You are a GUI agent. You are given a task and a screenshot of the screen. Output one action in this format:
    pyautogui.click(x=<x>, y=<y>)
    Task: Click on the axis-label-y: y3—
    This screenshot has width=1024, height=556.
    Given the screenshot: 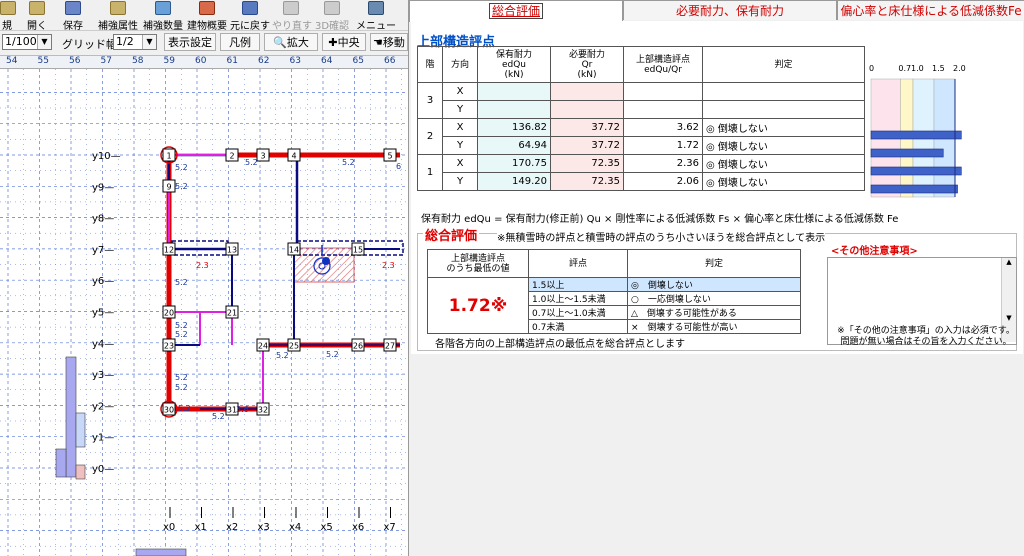 What is the action you would take?
    pyautogui.click(x=103, y=375)
    